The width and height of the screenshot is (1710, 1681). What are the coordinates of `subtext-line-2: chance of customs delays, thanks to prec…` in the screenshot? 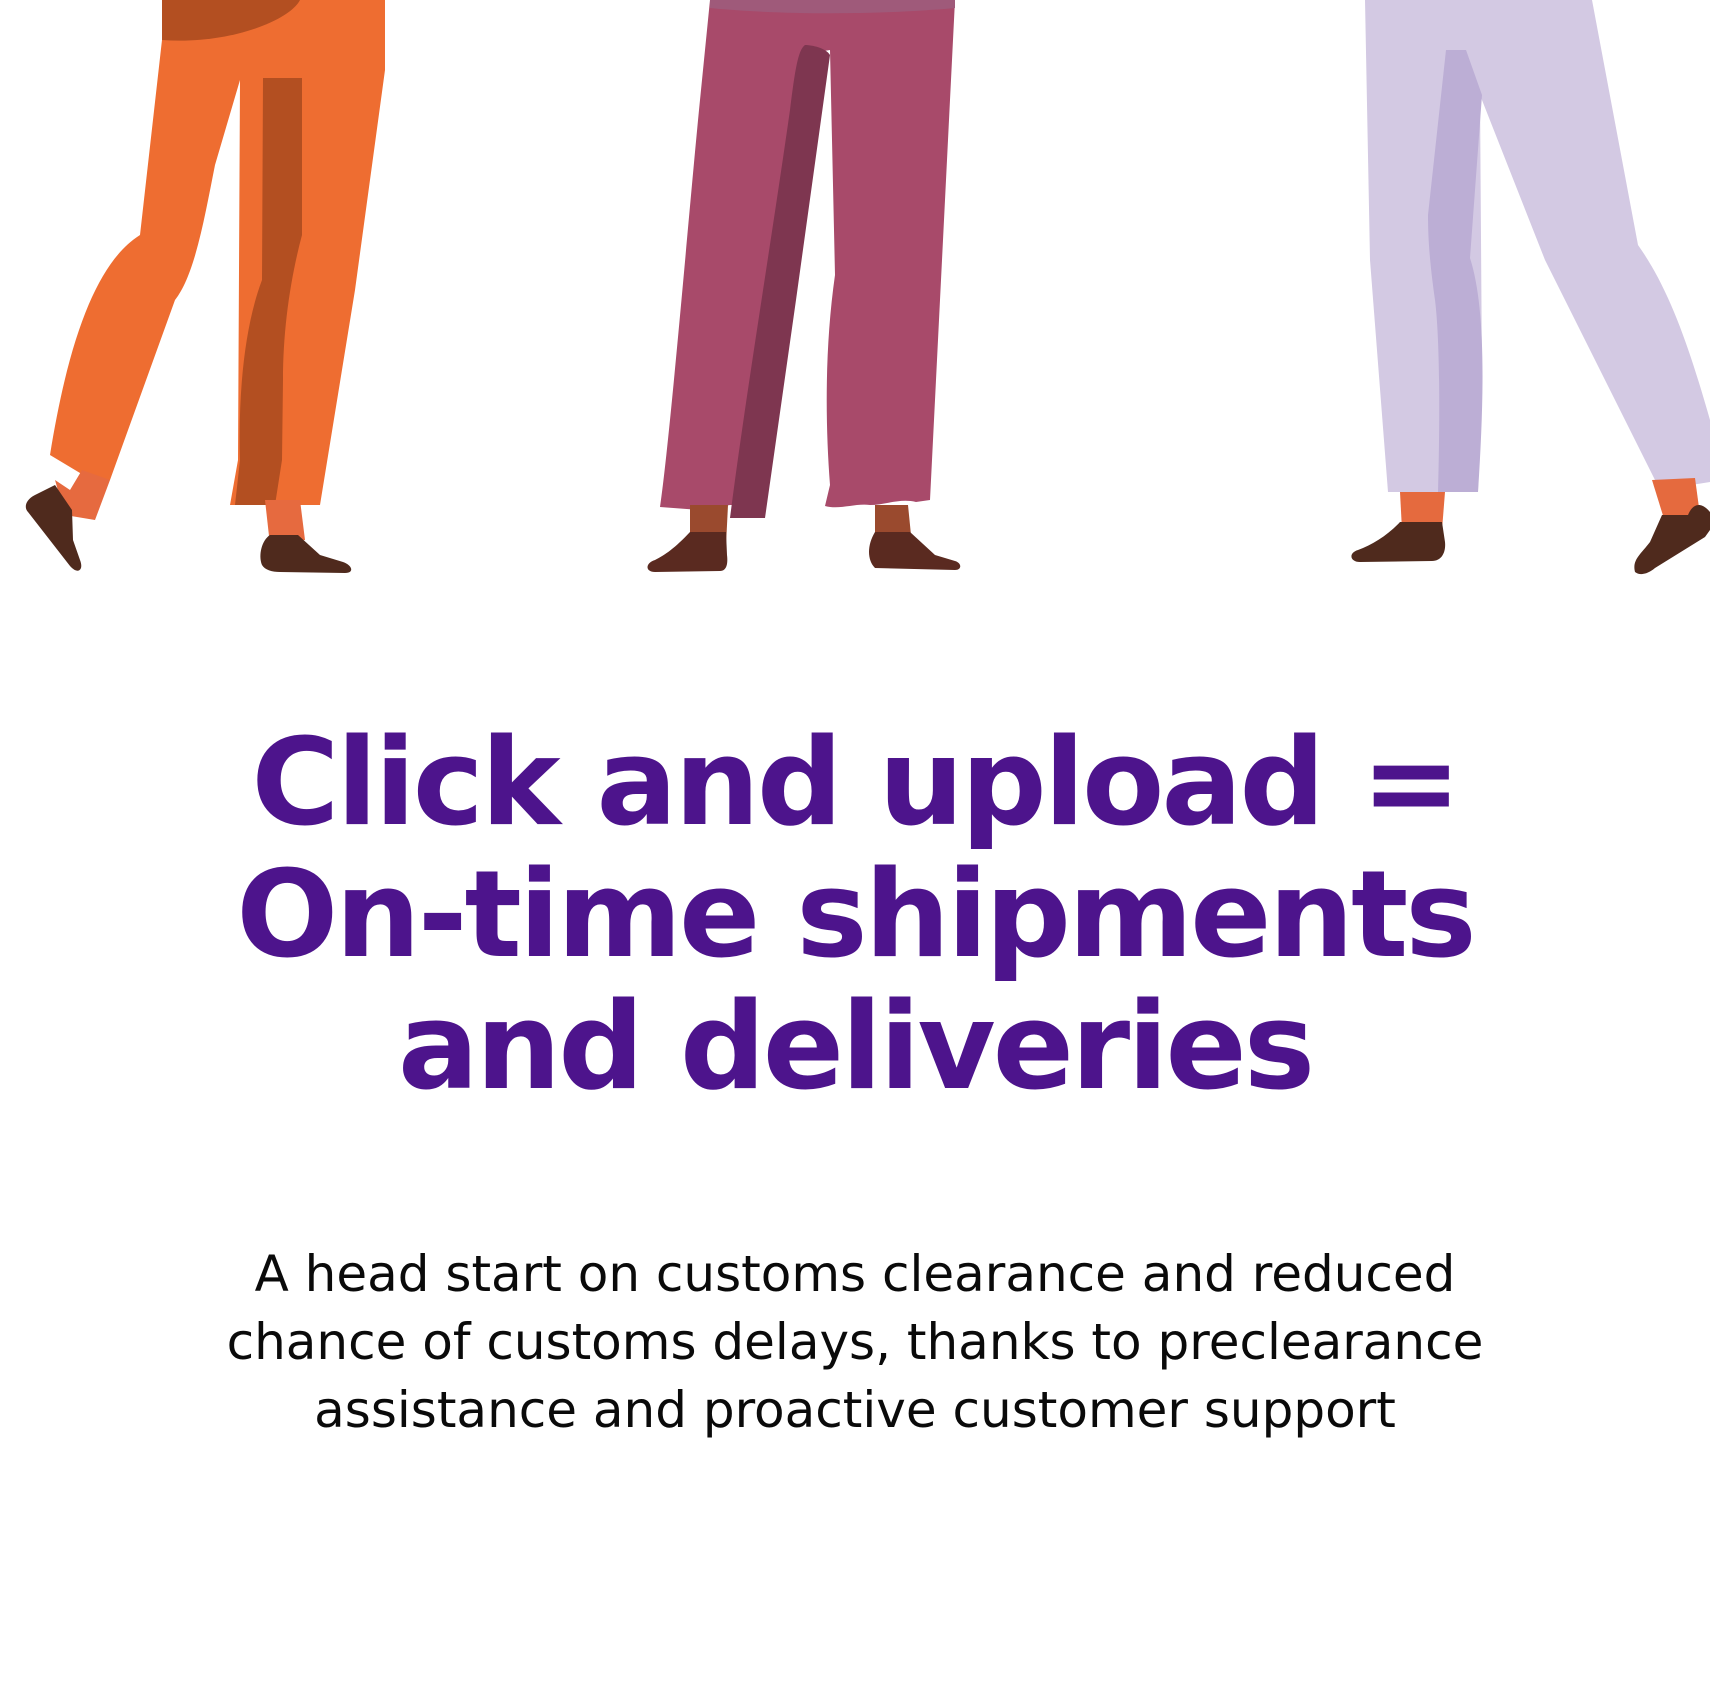 It's located at (855, 1342).